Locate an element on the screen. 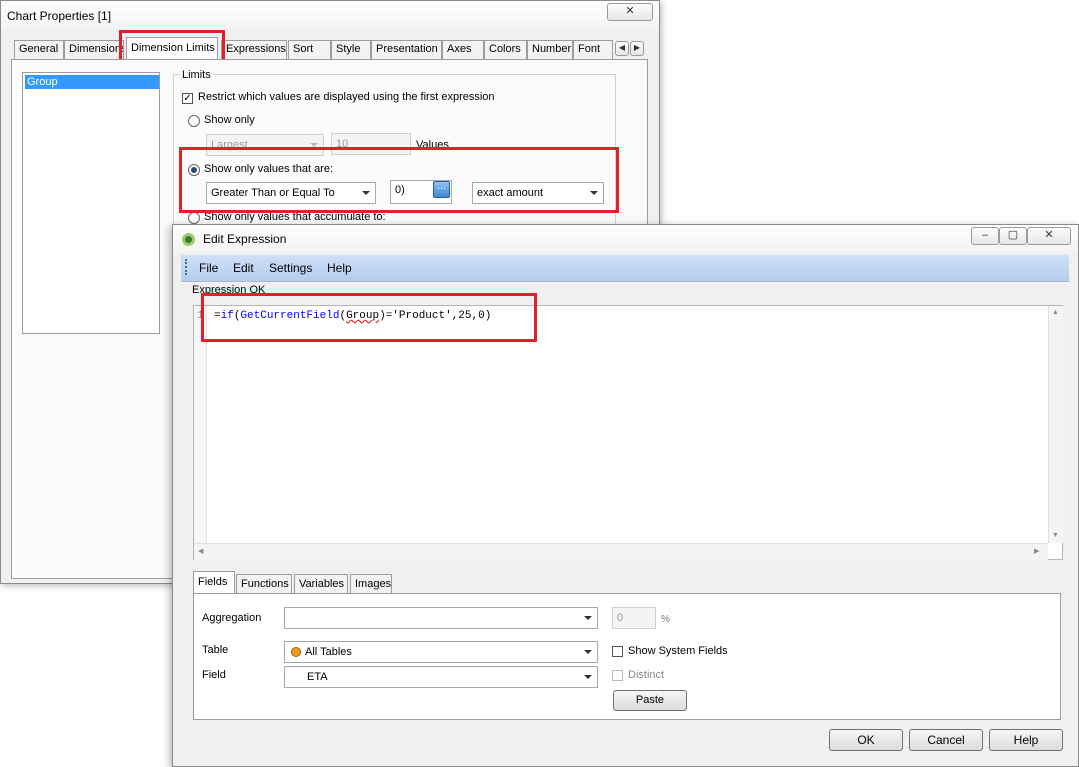  tab-scroll-left: ◀ is located at coordinates (622, 48).